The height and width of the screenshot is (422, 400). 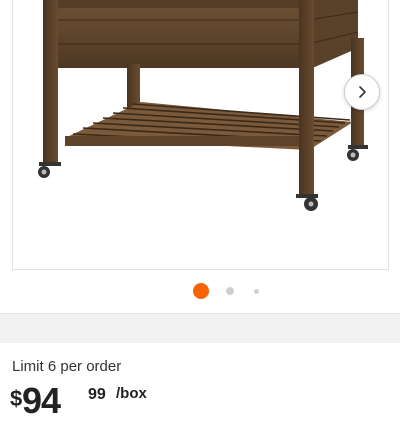 What do you see at coordinates (41, 400) in the screenshot?
I see `price-dollars: 94` at bounding box center [41, 400].